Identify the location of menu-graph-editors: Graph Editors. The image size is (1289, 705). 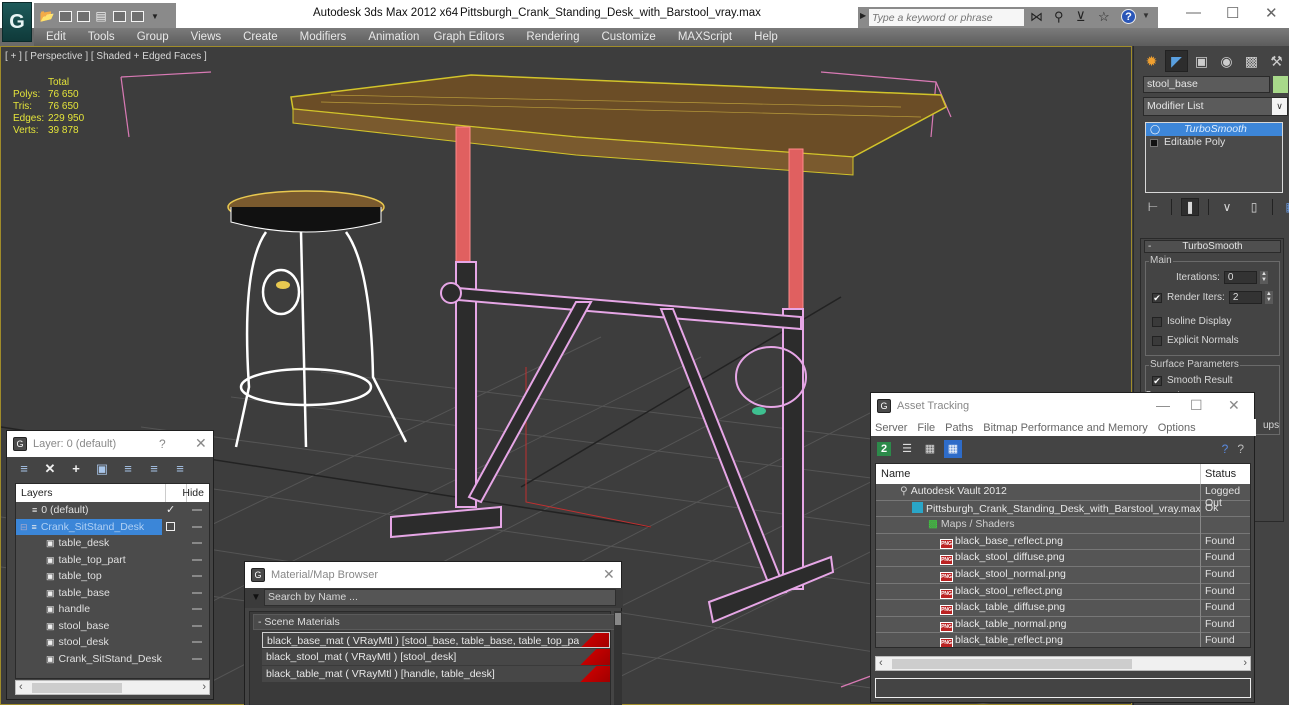
(468, 37).